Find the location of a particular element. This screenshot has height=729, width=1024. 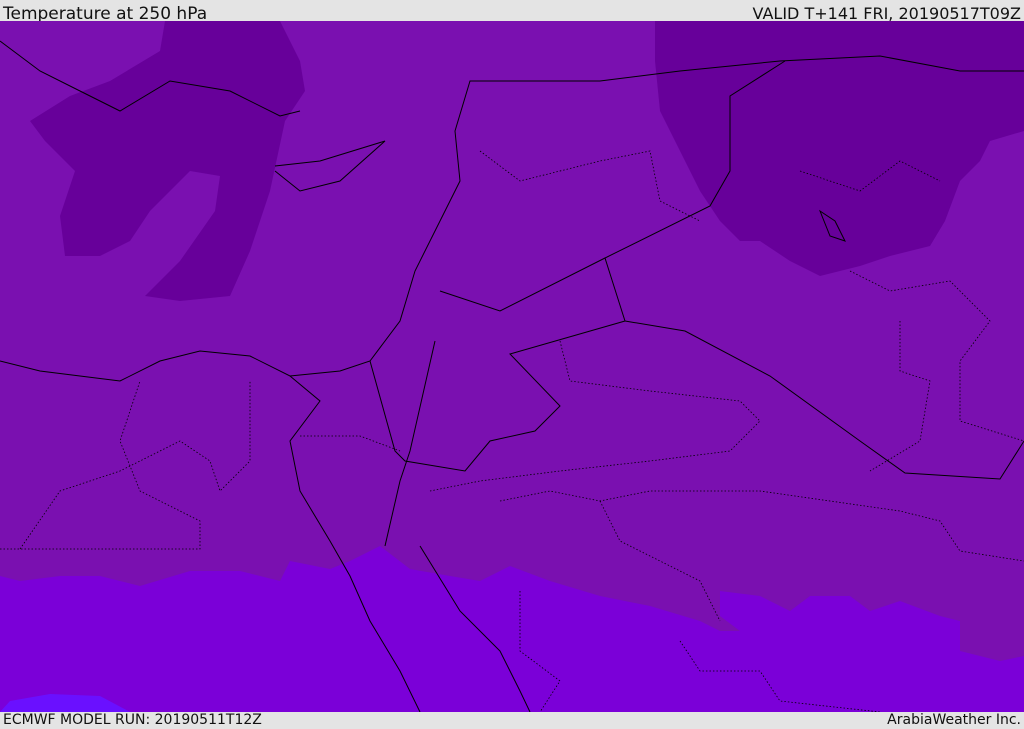

model-run-label: ECMWF MODEL RUN: 20190511T12Z is located at coordinates (132, 720).